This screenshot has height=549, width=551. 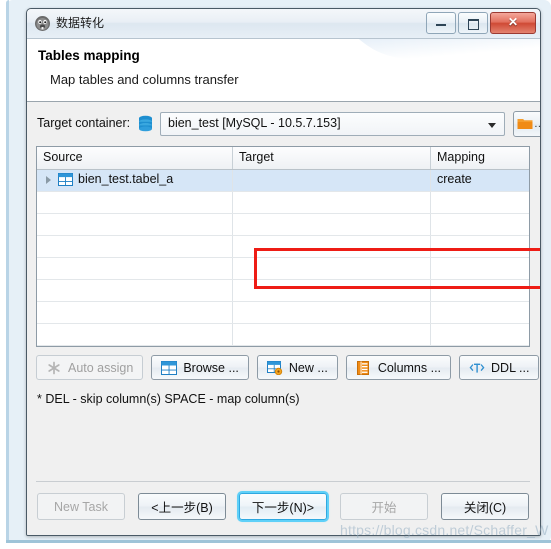 What do you see at coordinates (84, 123) in the screenshot?
I see `target-container-label: Target container:` at bounding box center [84, 123].